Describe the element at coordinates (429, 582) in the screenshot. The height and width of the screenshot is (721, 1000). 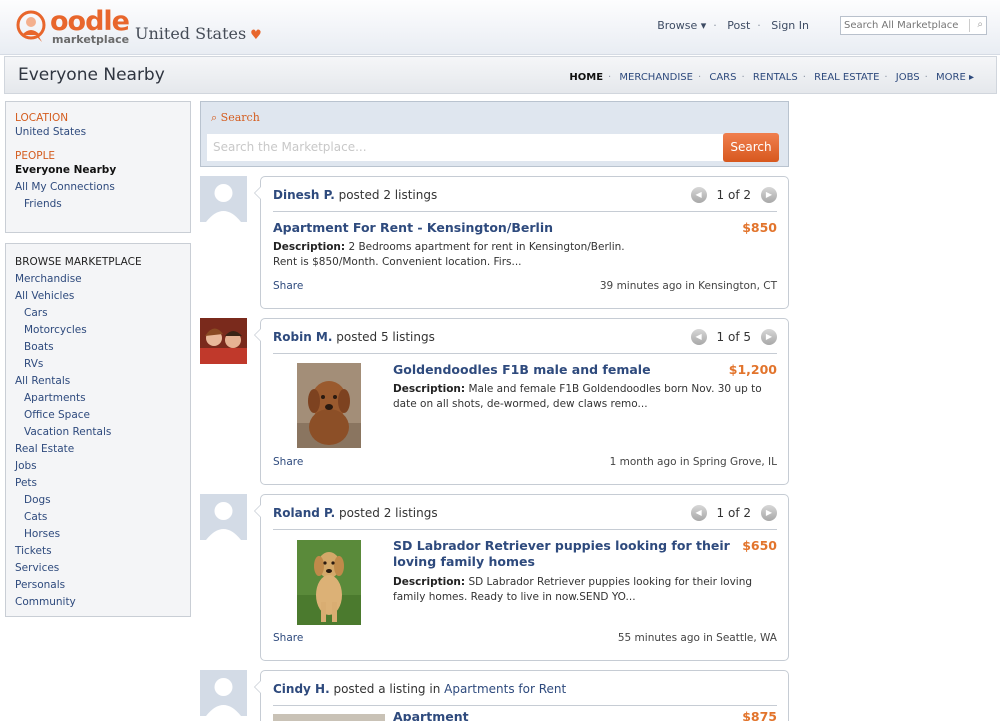
I see `description-label: Description:` at that location.